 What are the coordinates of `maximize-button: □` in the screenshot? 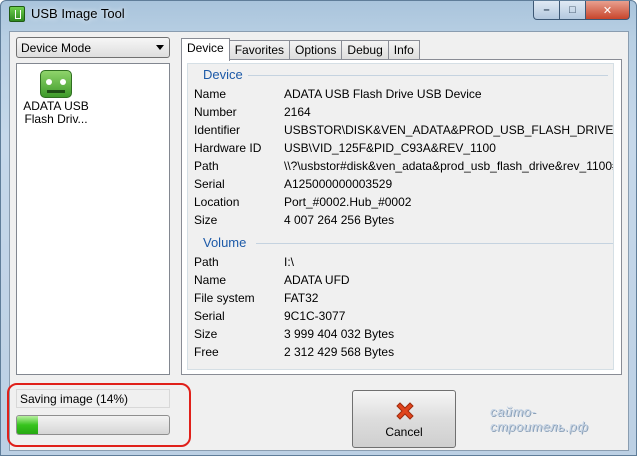 It's located at (573, 10).